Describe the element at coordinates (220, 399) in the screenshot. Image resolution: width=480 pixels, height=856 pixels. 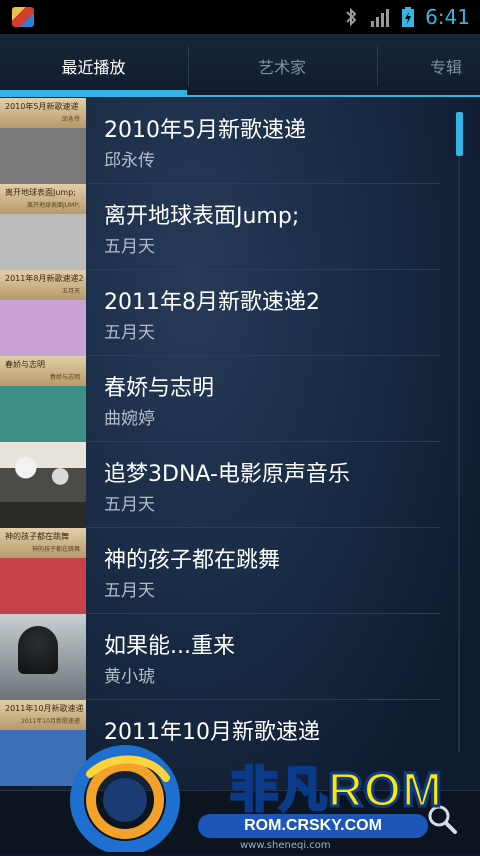
I see `list-item: 春娇与志明 春娇与志明 春娇与志明 曲婉婷` at that location.